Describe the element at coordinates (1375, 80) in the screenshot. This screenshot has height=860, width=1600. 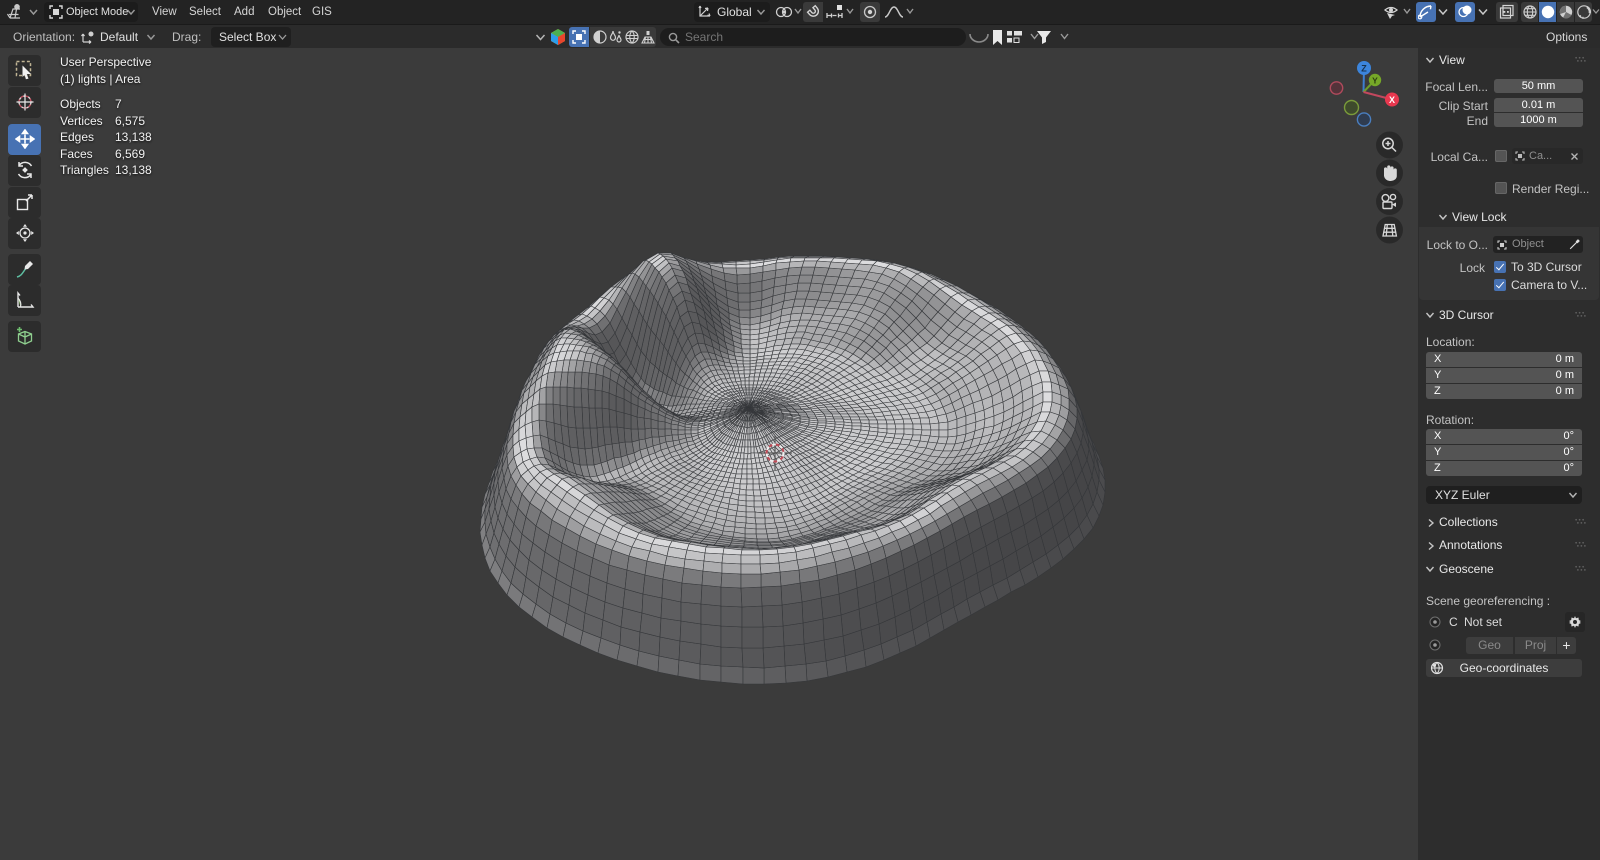
I see `svg-text: Y` at that location.